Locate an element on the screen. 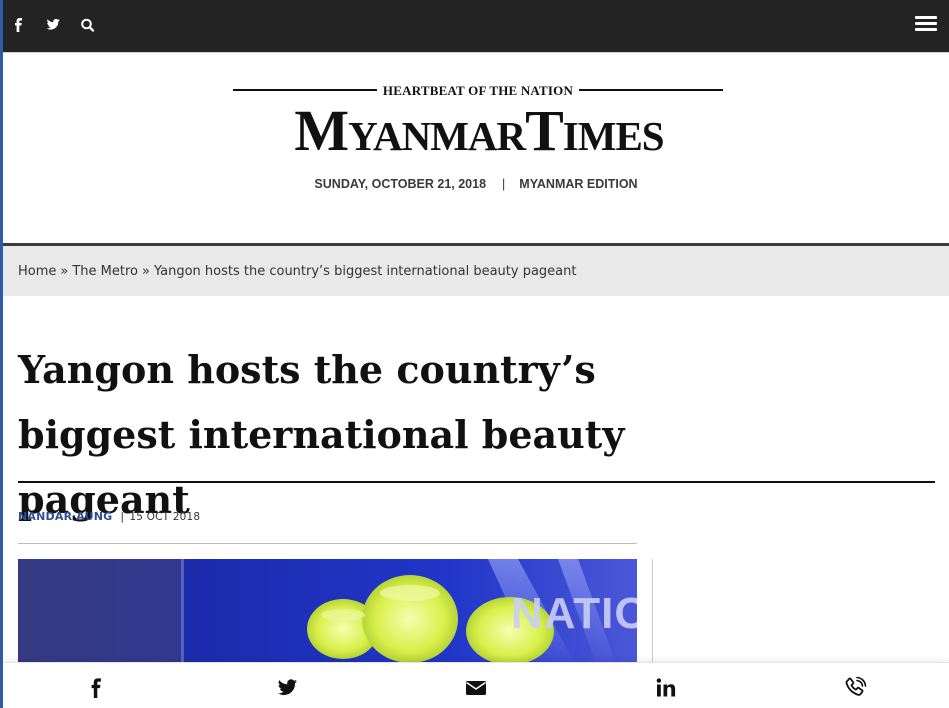  image-stage-text: NATIO is located at coordinates (574, 613).